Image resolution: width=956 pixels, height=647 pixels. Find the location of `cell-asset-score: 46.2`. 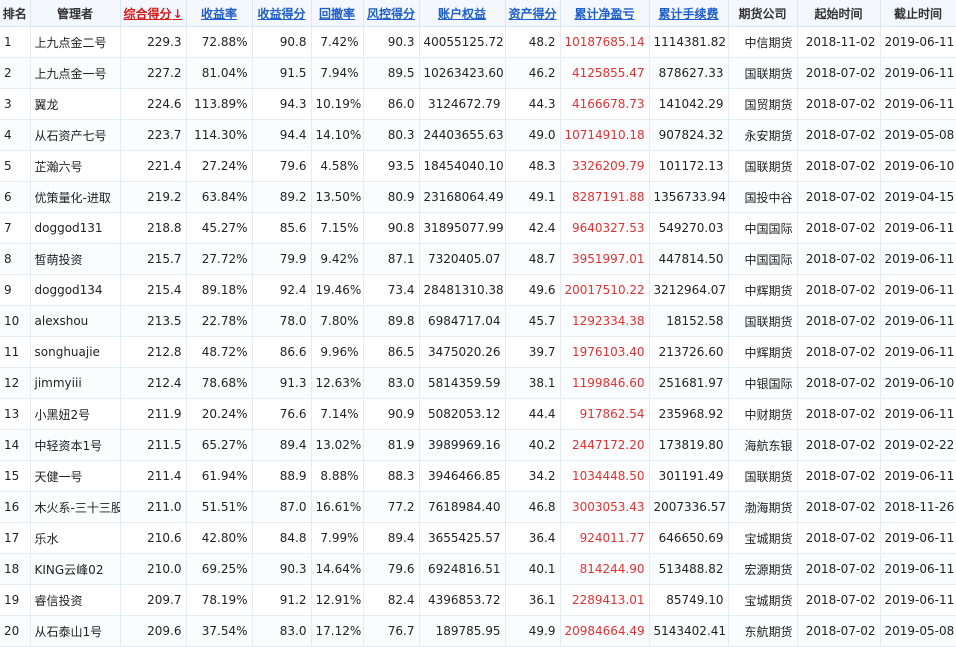

cell-asset-score: 46.2 is located at coordinates (533, 73).